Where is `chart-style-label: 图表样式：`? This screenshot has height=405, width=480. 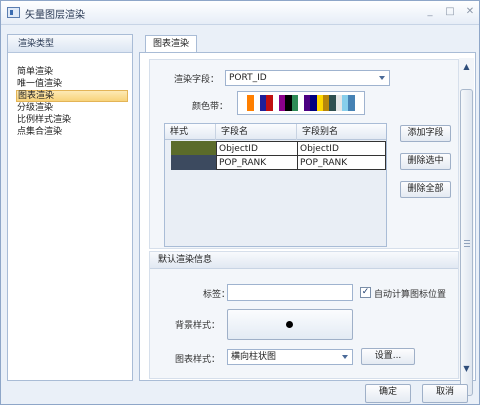
chart-style-label: 图表样式： is located at coordinates (198, 360).